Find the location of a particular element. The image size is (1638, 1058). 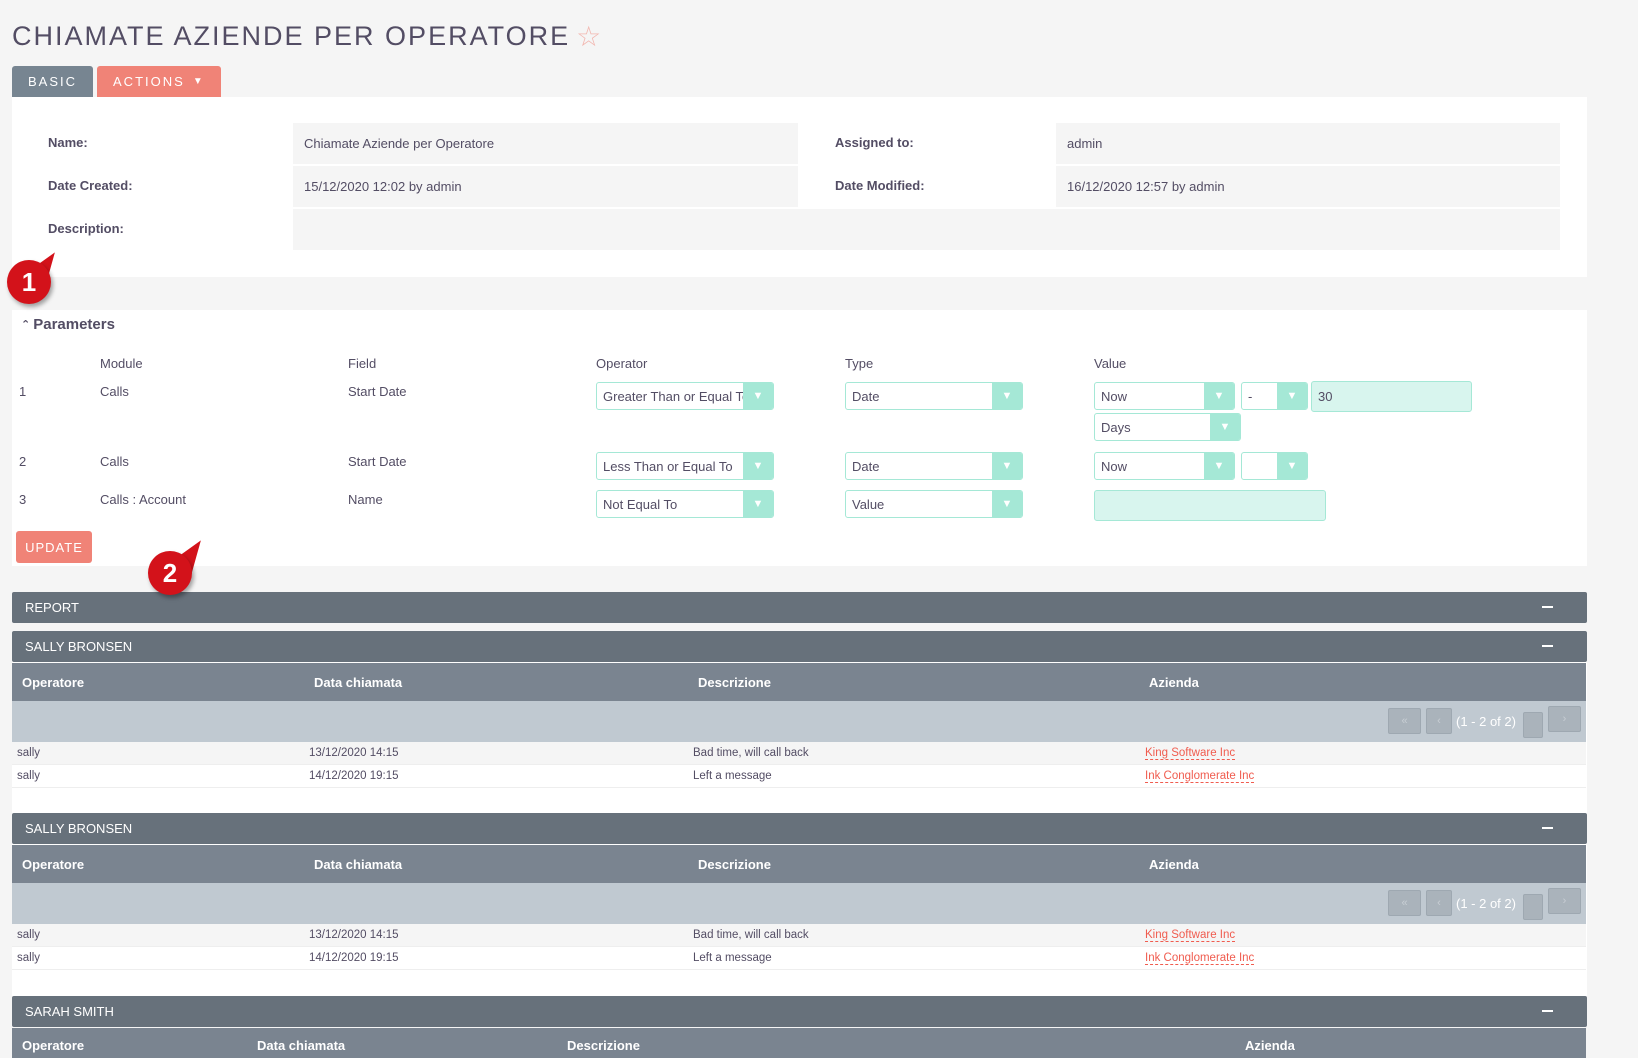

cell-descrizione: Left a message is located at coordinates (732, 958).